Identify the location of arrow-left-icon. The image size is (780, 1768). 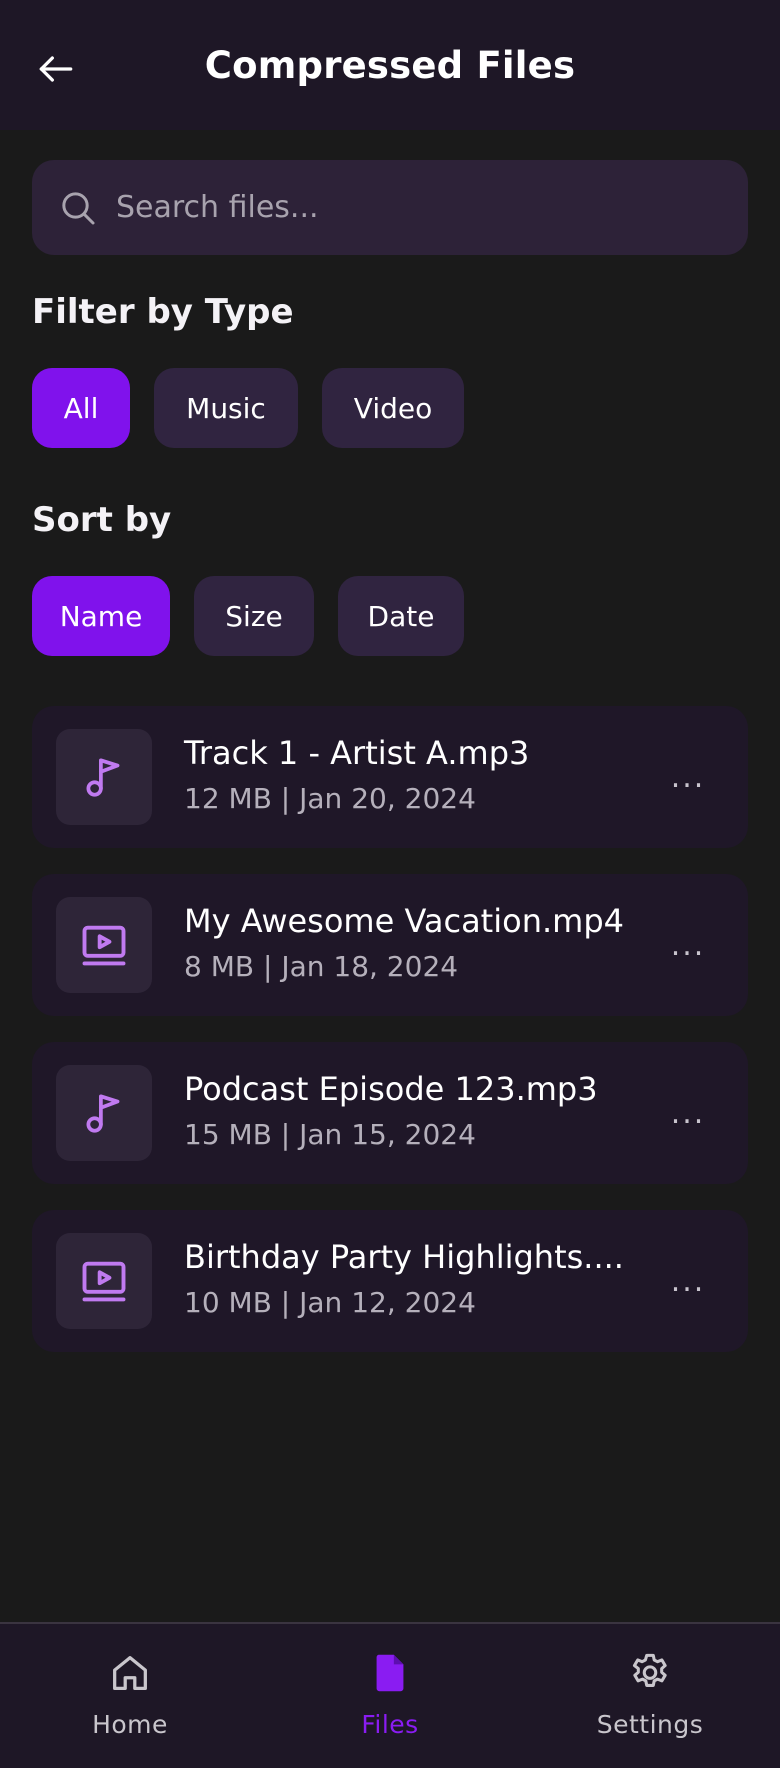
(56, 69).